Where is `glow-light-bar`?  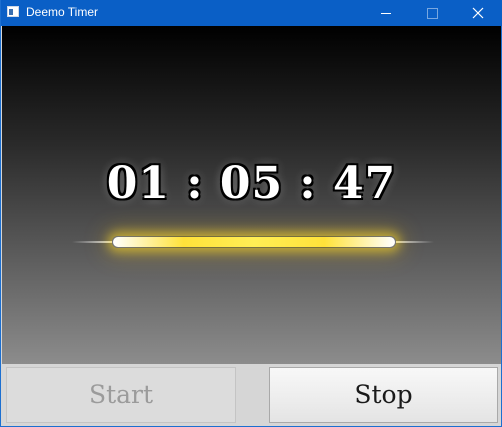
glow-light-bar is located at coordinates (253, 242).